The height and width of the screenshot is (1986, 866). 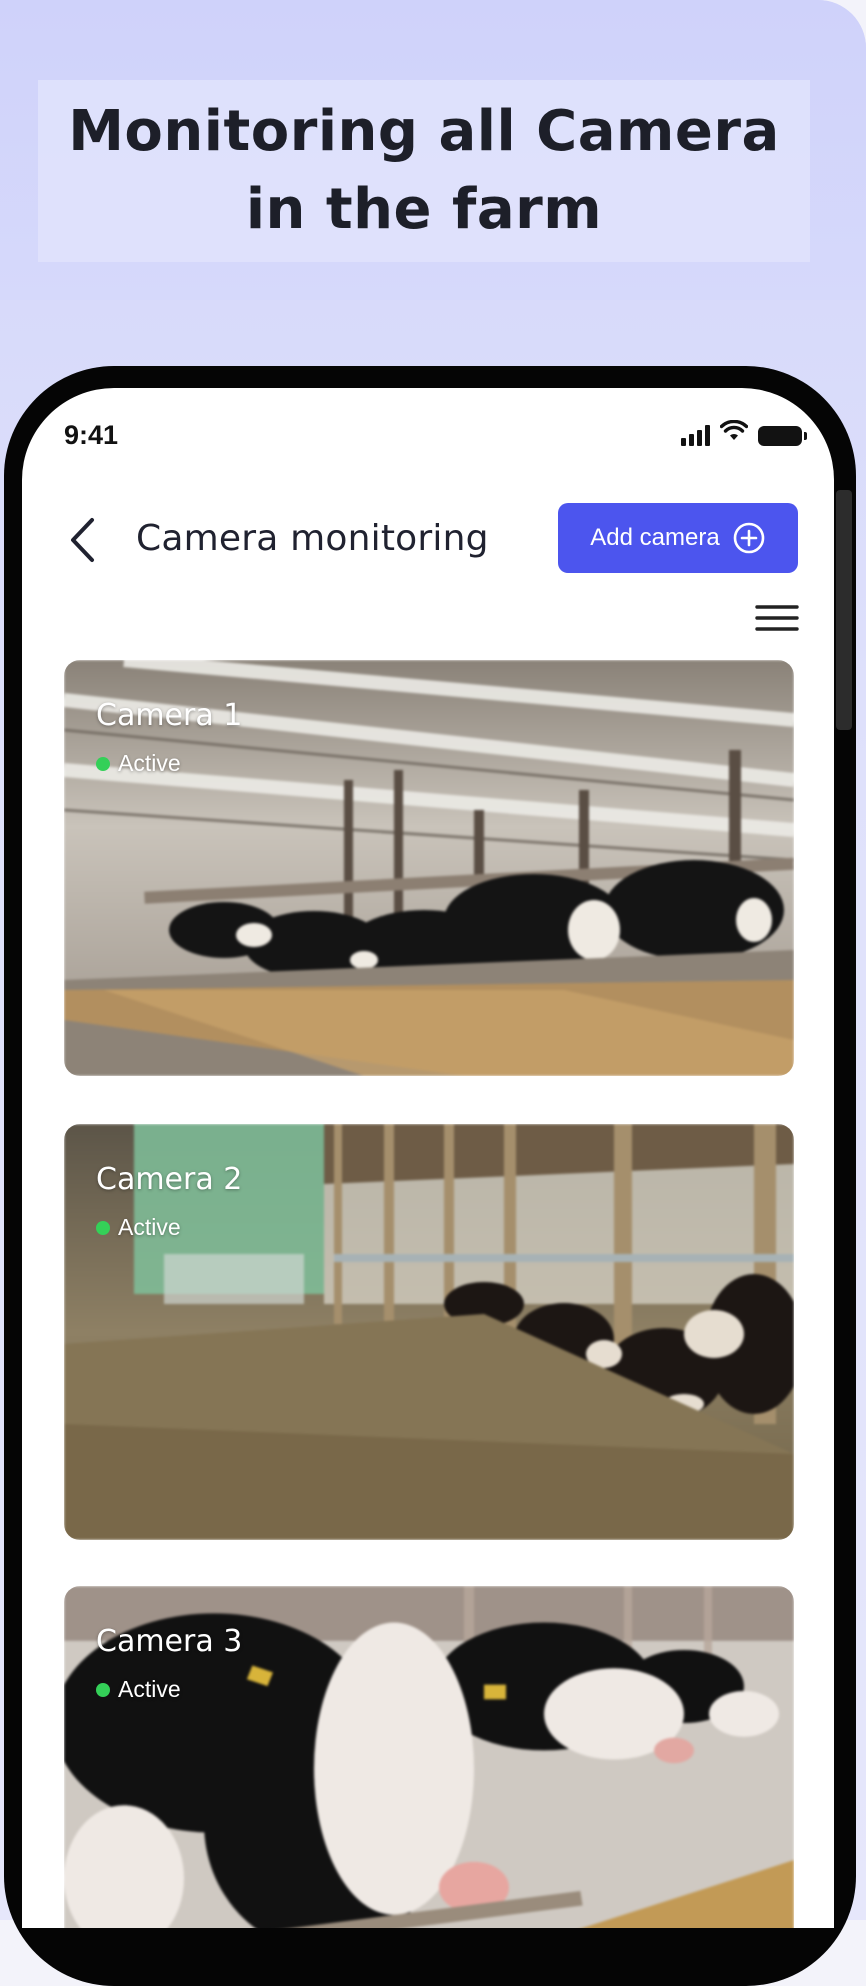 What do you see at coordinates (844, 610) in the screenshot?
I see `phone-side-button` at bounding box center [844, 610].